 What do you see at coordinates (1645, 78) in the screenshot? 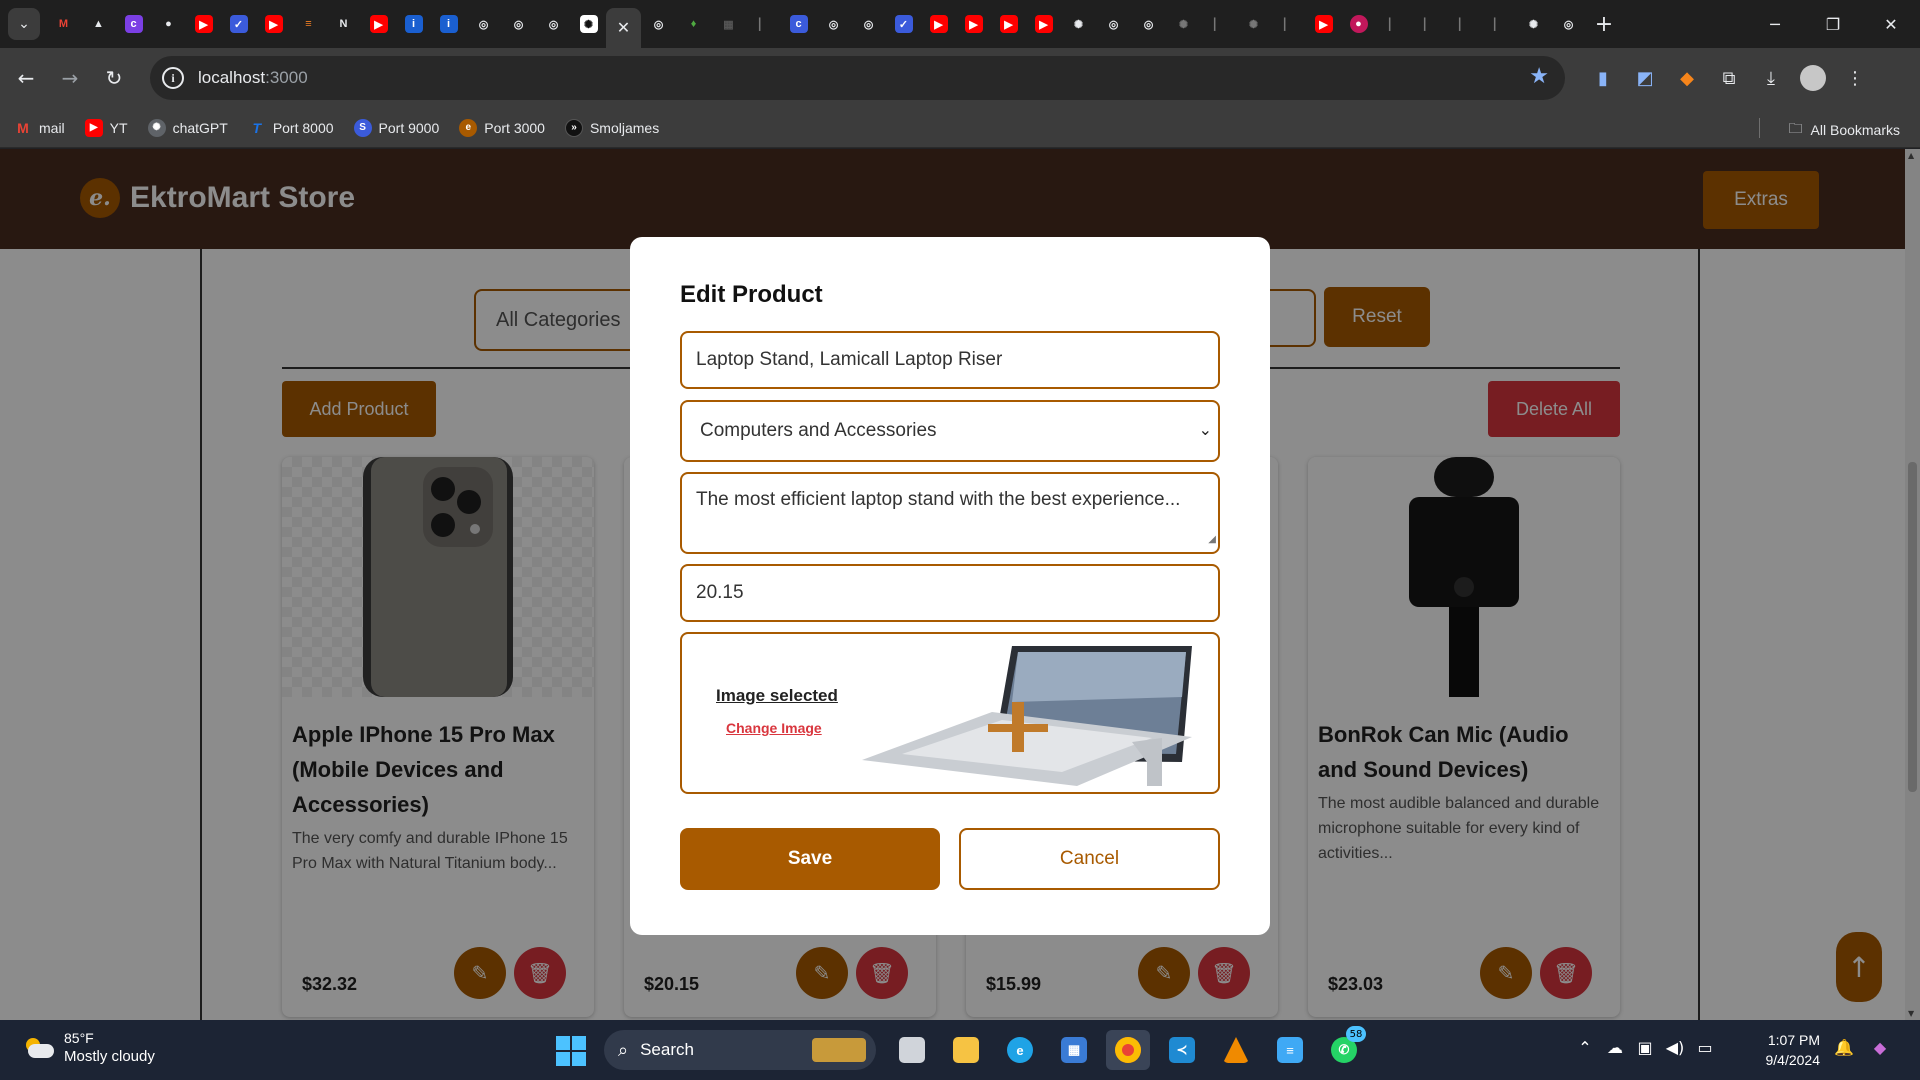
I see `extension-icon: ◩` at bounding box center [1645, 78].